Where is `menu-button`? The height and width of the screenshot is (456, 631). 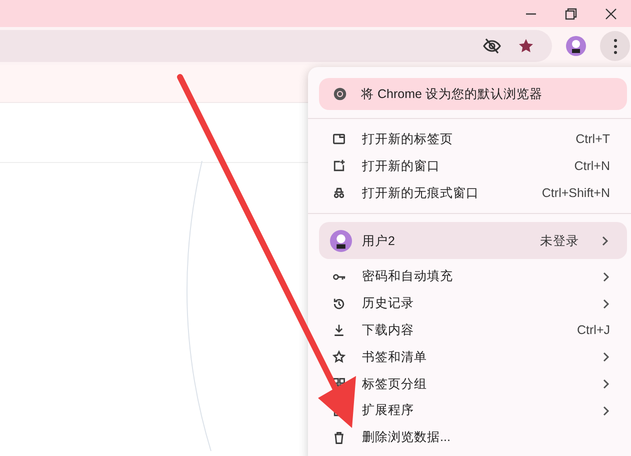 menu-button is located at coordinates (615, 46).